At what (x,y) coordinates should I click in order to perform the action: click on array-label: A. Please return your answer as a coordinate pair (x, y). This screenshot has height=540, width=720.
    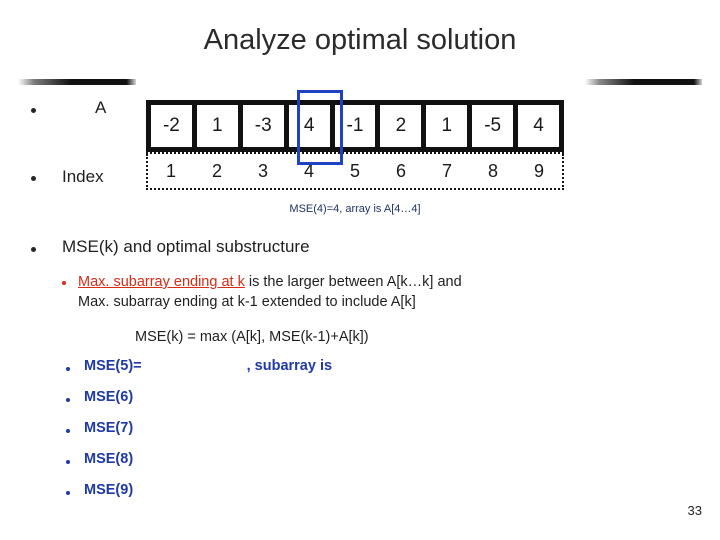
    Looking at the image, I should click on (101, 107).